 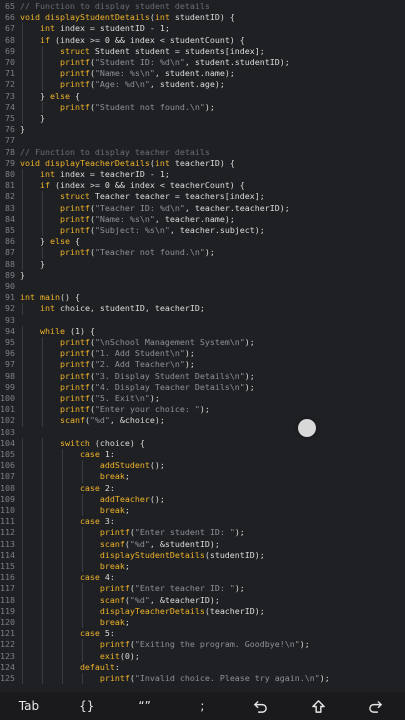 I want to click on code-token: displayTeacherDetails, so click(x=97, y=162).